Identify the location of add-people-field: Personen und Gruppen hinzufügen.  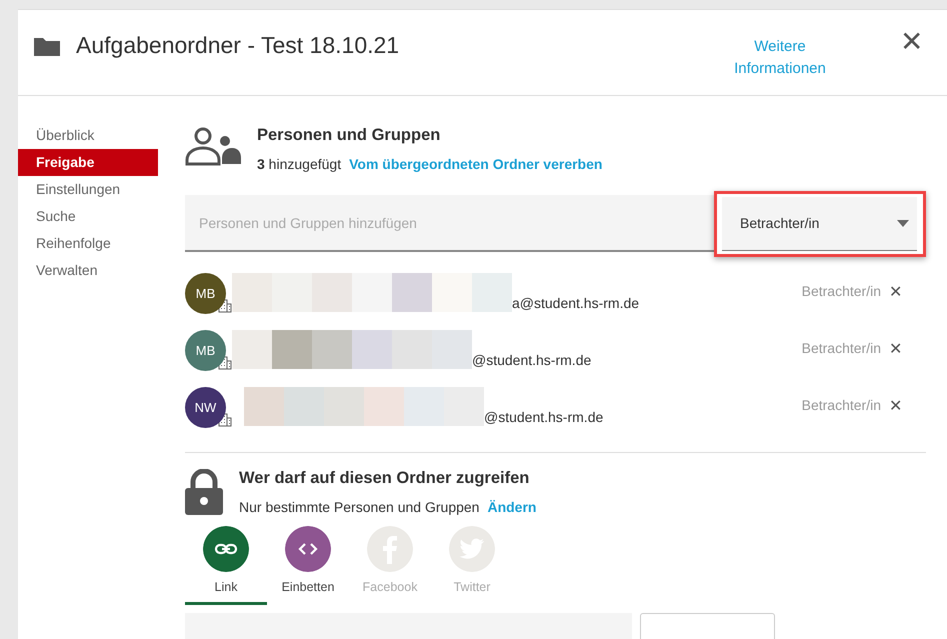
(449, 223).